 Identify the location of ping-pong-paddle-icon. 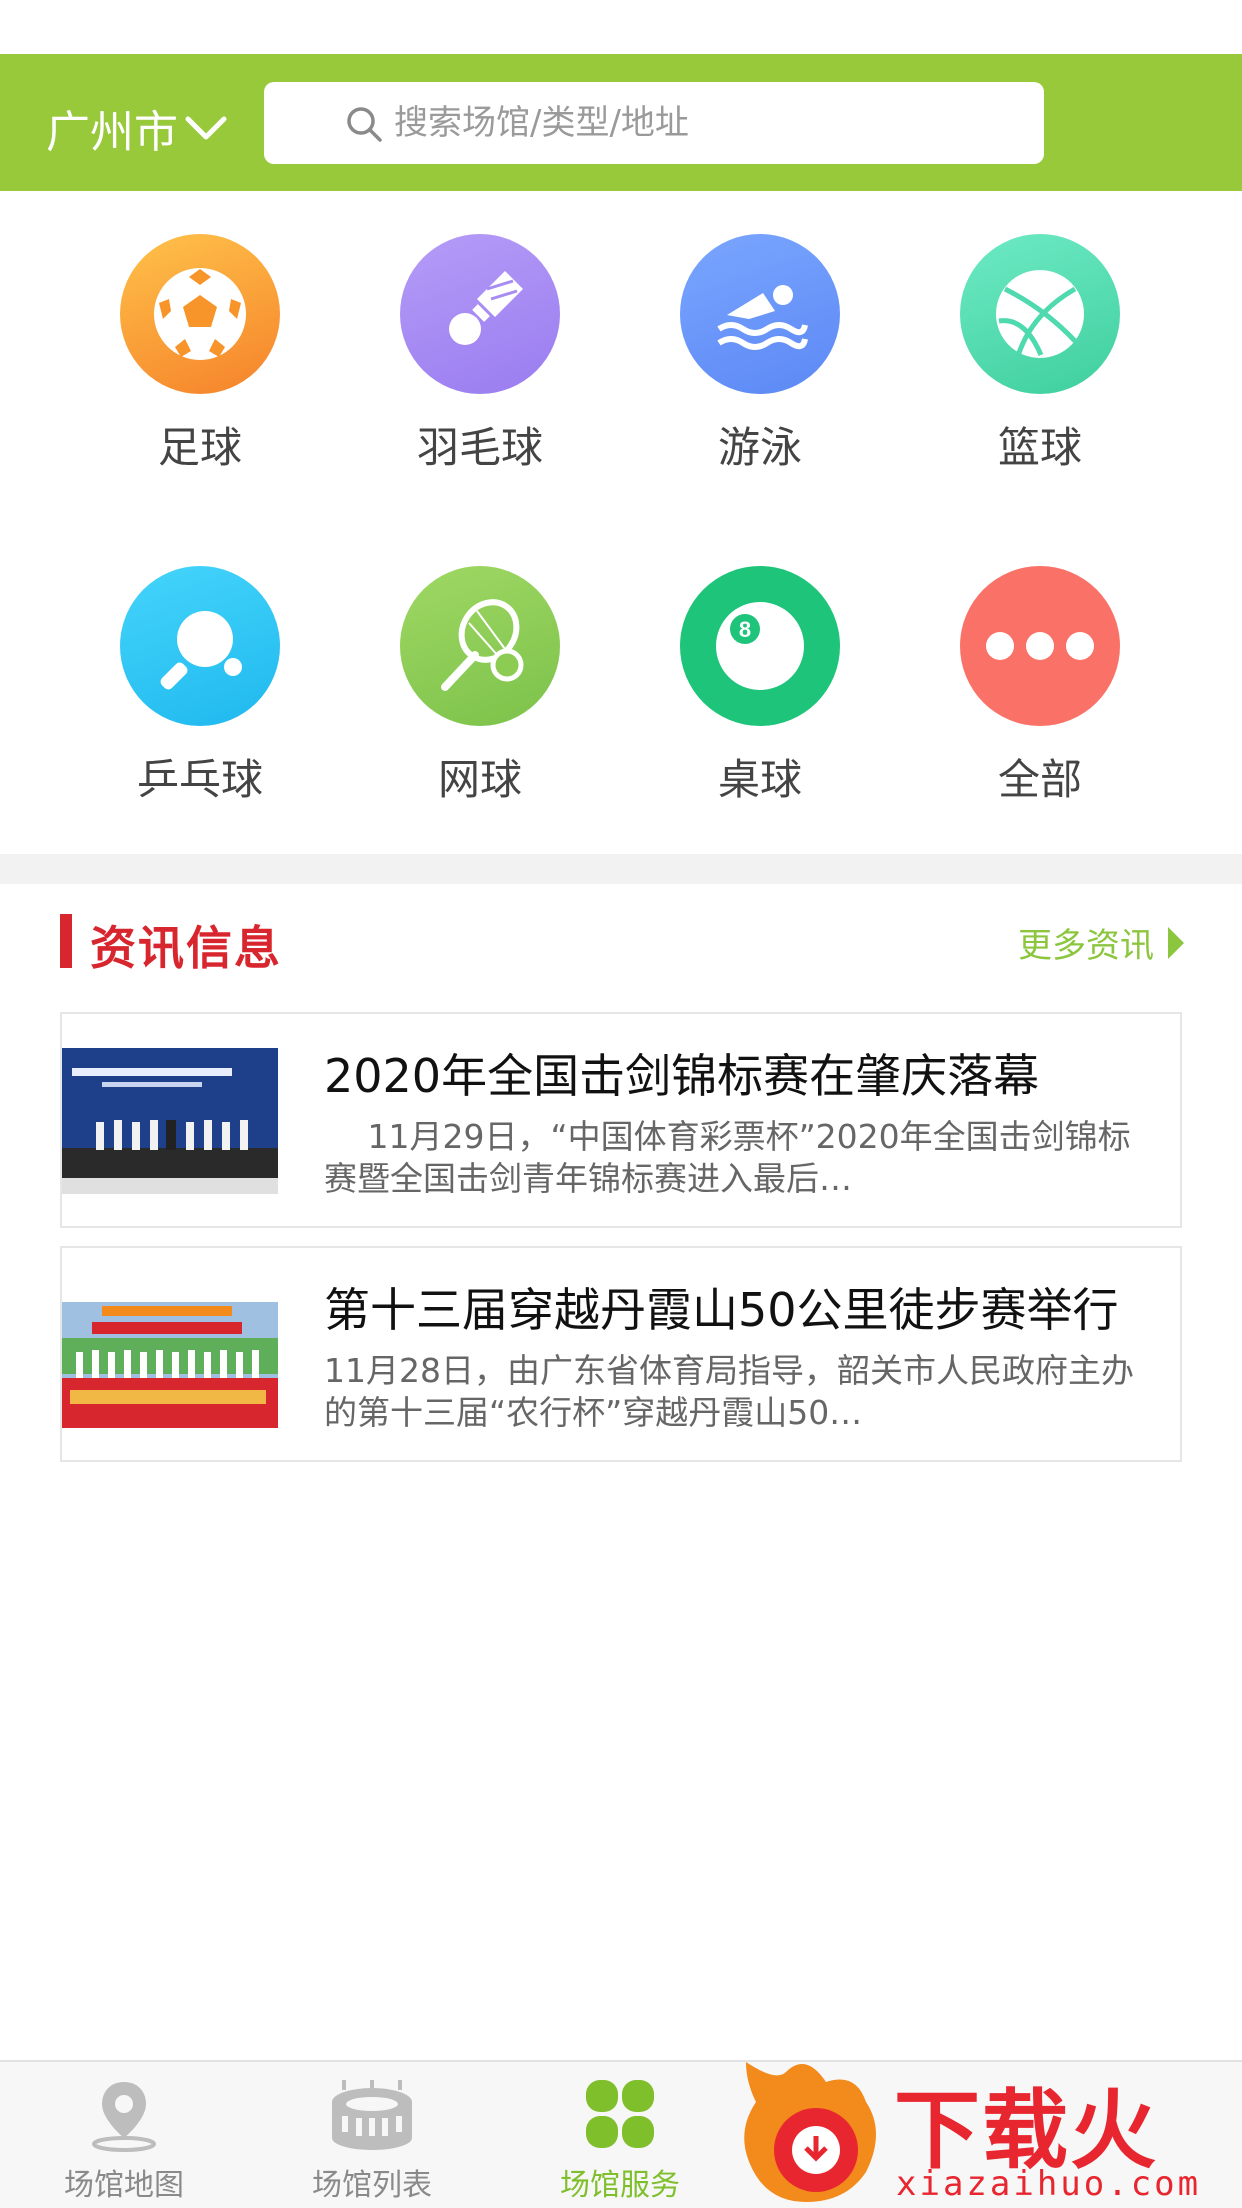
(200, 646).